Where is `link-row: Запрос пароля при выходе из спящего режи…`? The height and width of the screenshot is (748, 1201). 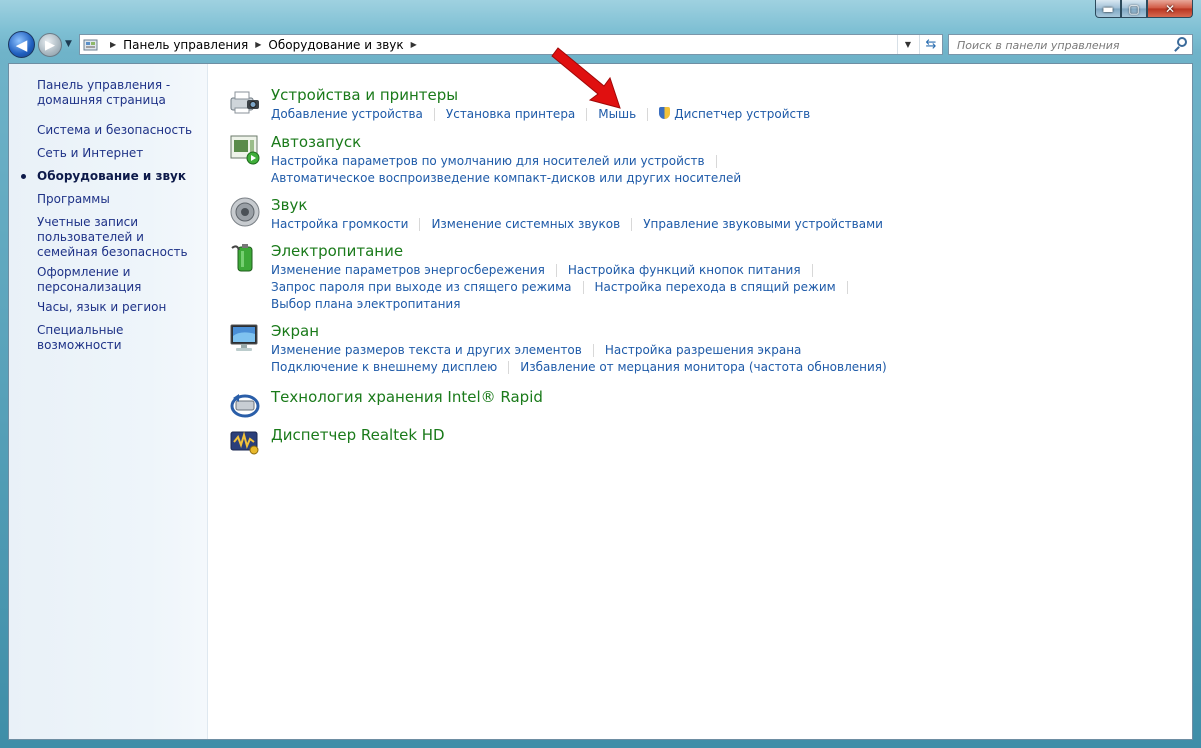
link-row: Запрос пароля при выходе из спящего режи… is located at coordinates (565, 287).